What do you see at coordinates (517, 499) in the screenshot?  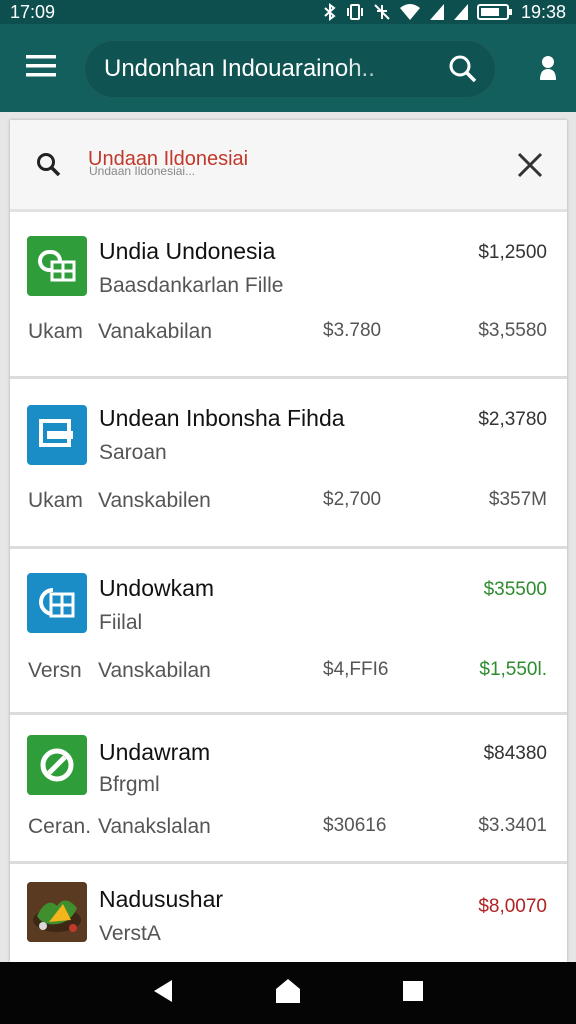 I see `item-meta-total: $357M` at bounding box center [517, 499].